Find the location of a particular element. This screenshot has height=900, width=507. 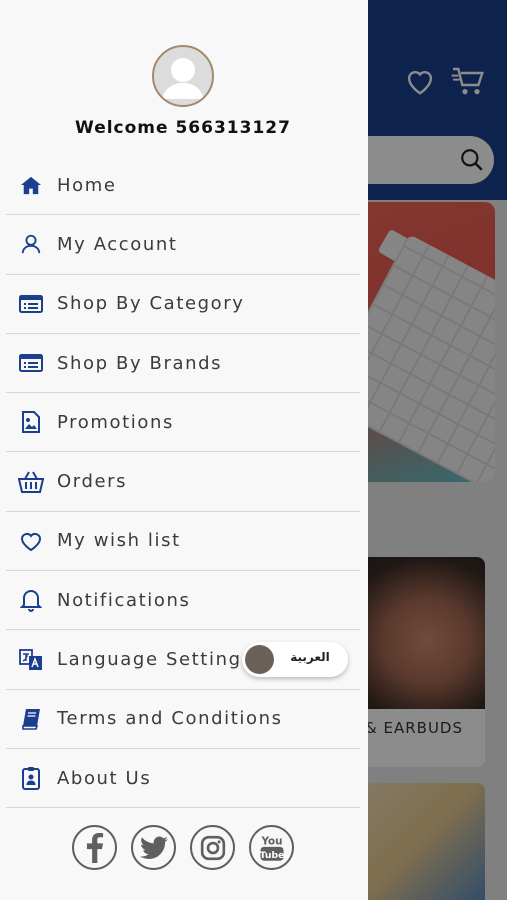

menu-item-label: My Account is located at coordinates (117, 244).